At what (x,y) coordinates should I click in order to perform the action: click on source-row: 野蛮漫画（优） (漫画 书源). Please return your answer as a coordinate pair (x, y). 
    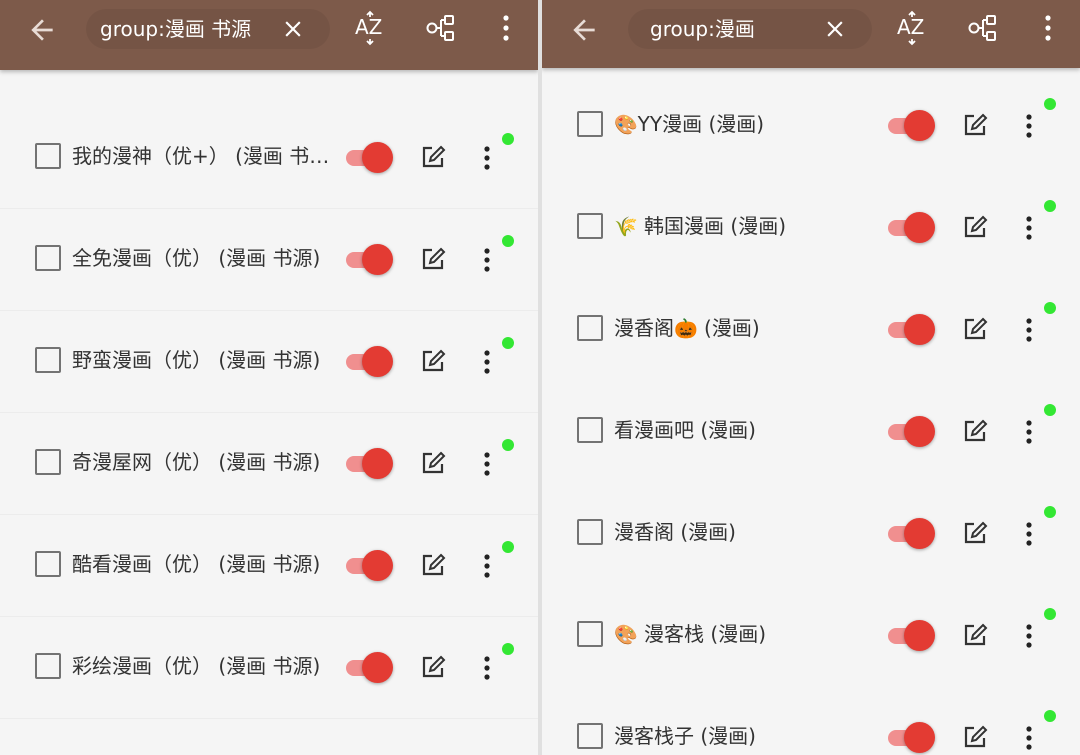
    Looking at the image, I should click on (269, 361).